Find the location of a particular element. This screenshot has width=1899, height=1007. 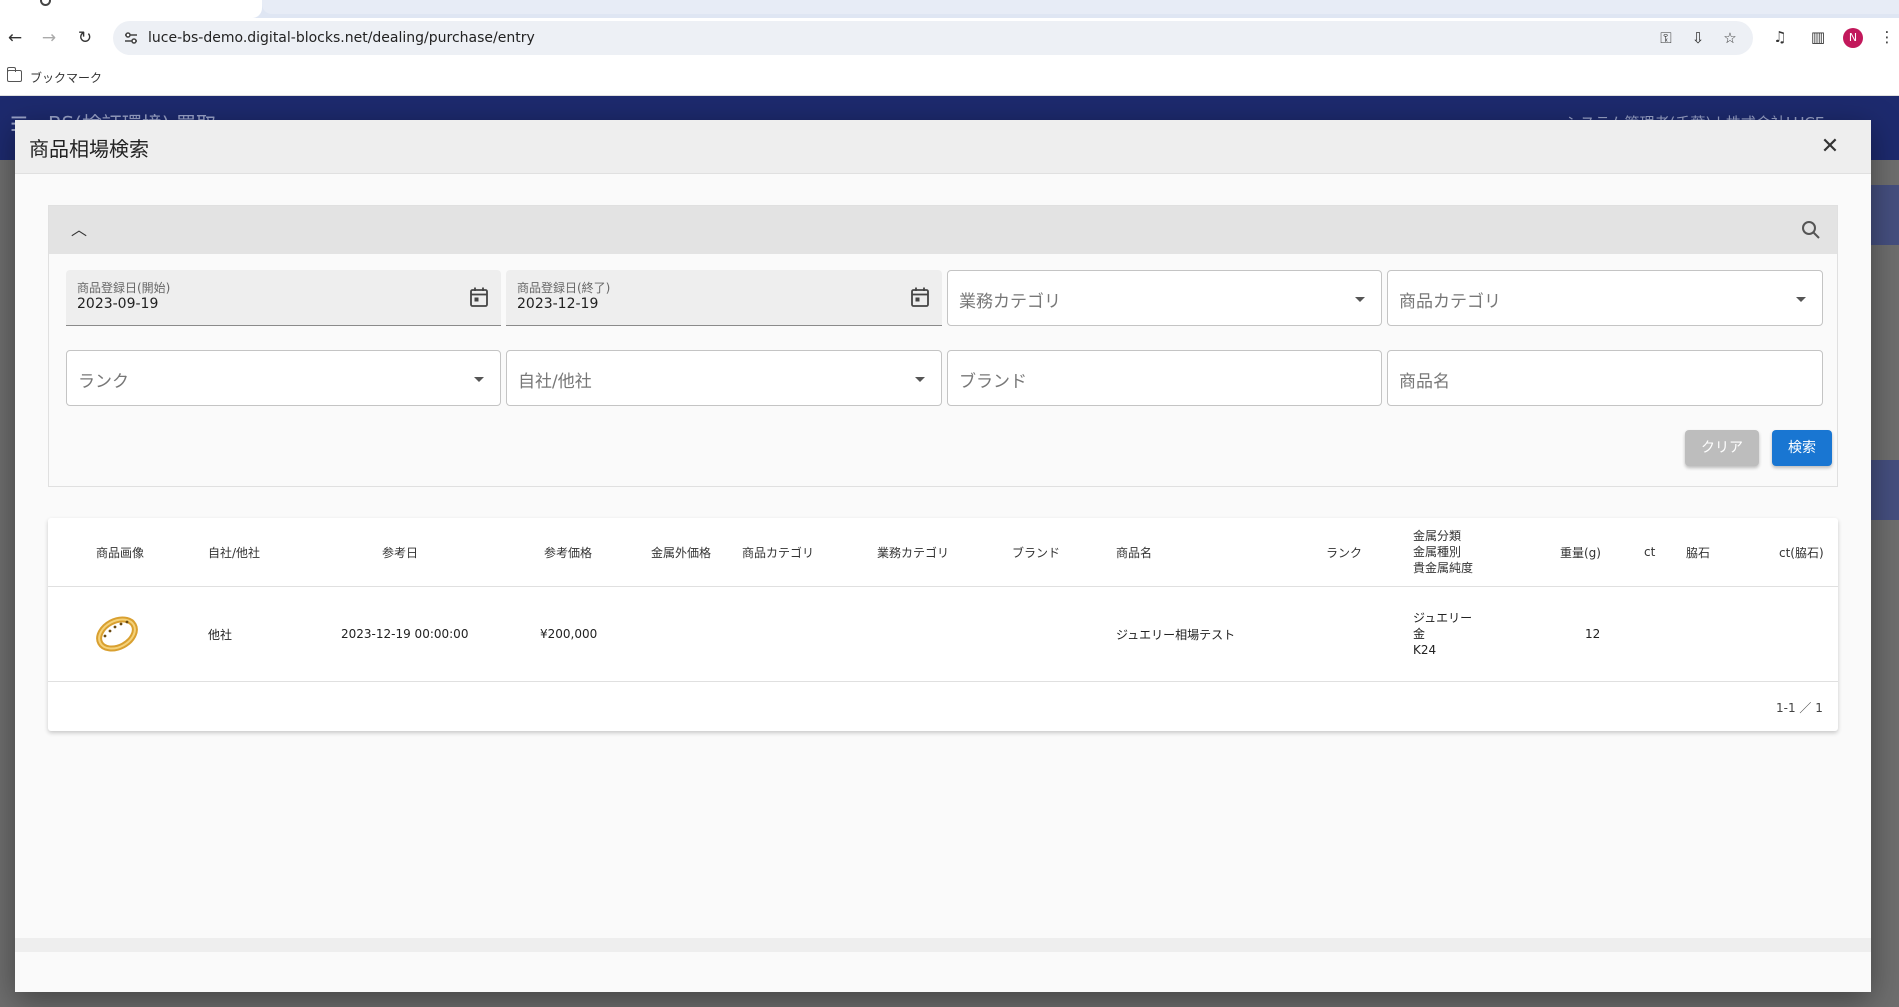

header-metal: 金属分類 金属種別 貴金属純度 is located at coordinates (1443, 552).